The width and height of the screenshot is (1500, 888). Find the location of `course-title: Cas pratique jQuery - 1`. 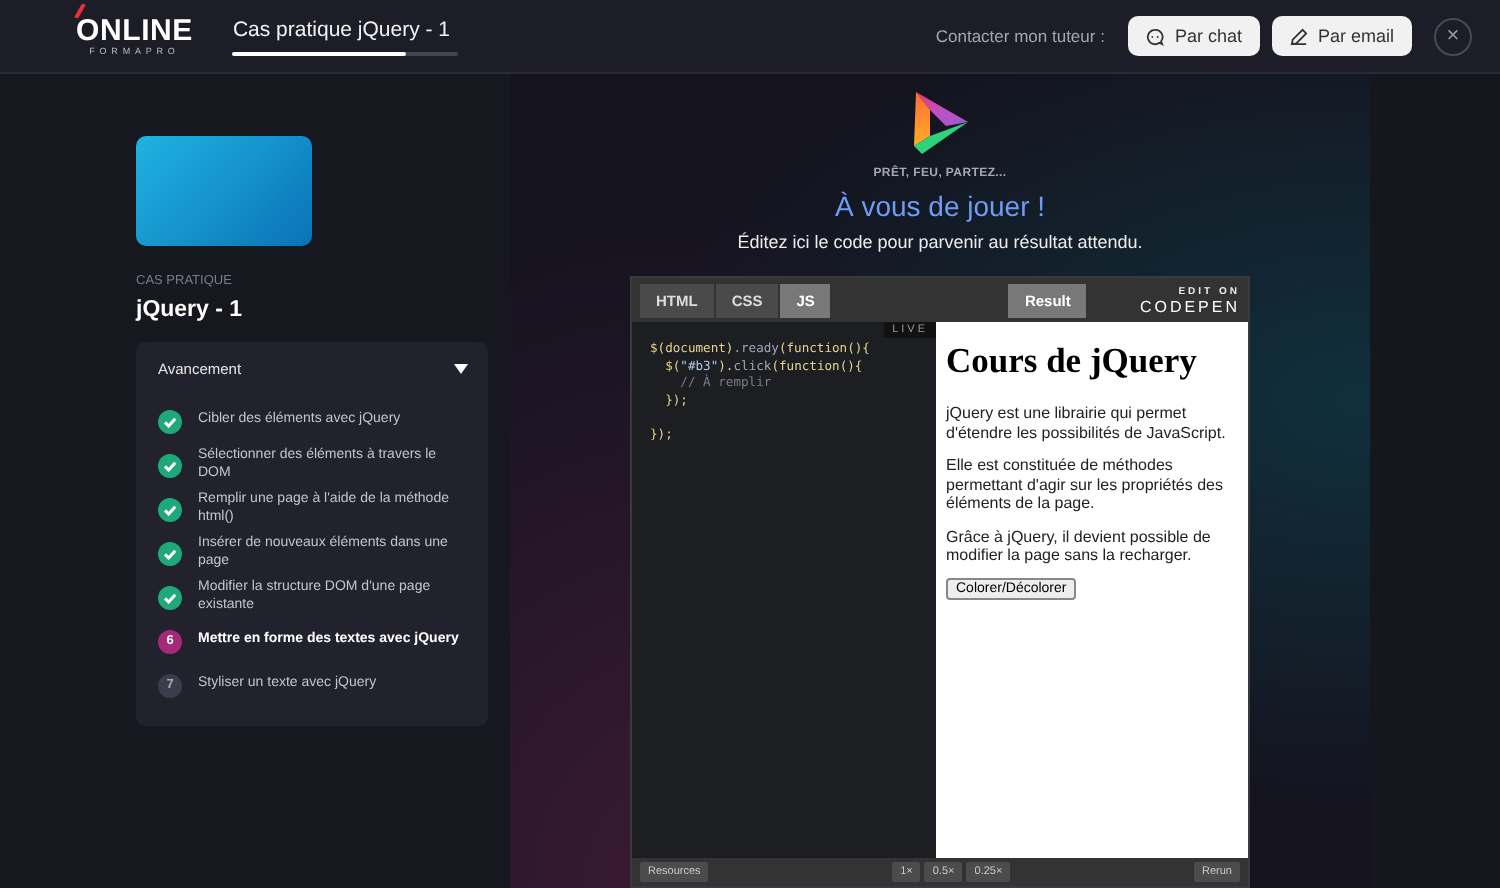

course-title: Cas pratique jQuery - 1 is located at coordinates (342, 29).